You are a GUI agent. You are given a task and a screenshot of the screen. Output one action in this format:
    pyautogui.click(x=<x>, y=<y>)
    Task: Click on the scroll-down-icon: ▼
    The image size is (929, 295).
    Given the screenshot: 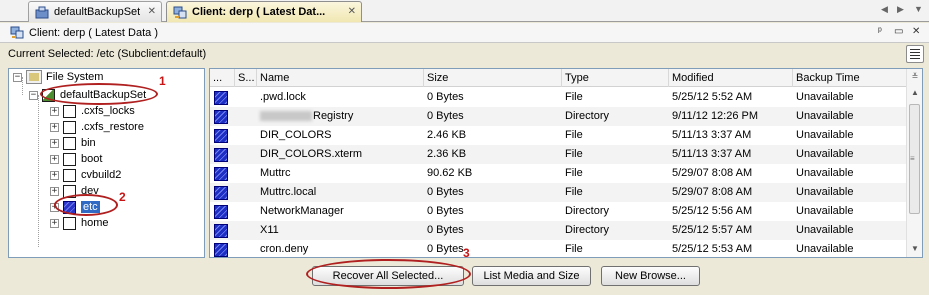 What is the action you would take?
    pyautogui.click(x=914, y=249)
    